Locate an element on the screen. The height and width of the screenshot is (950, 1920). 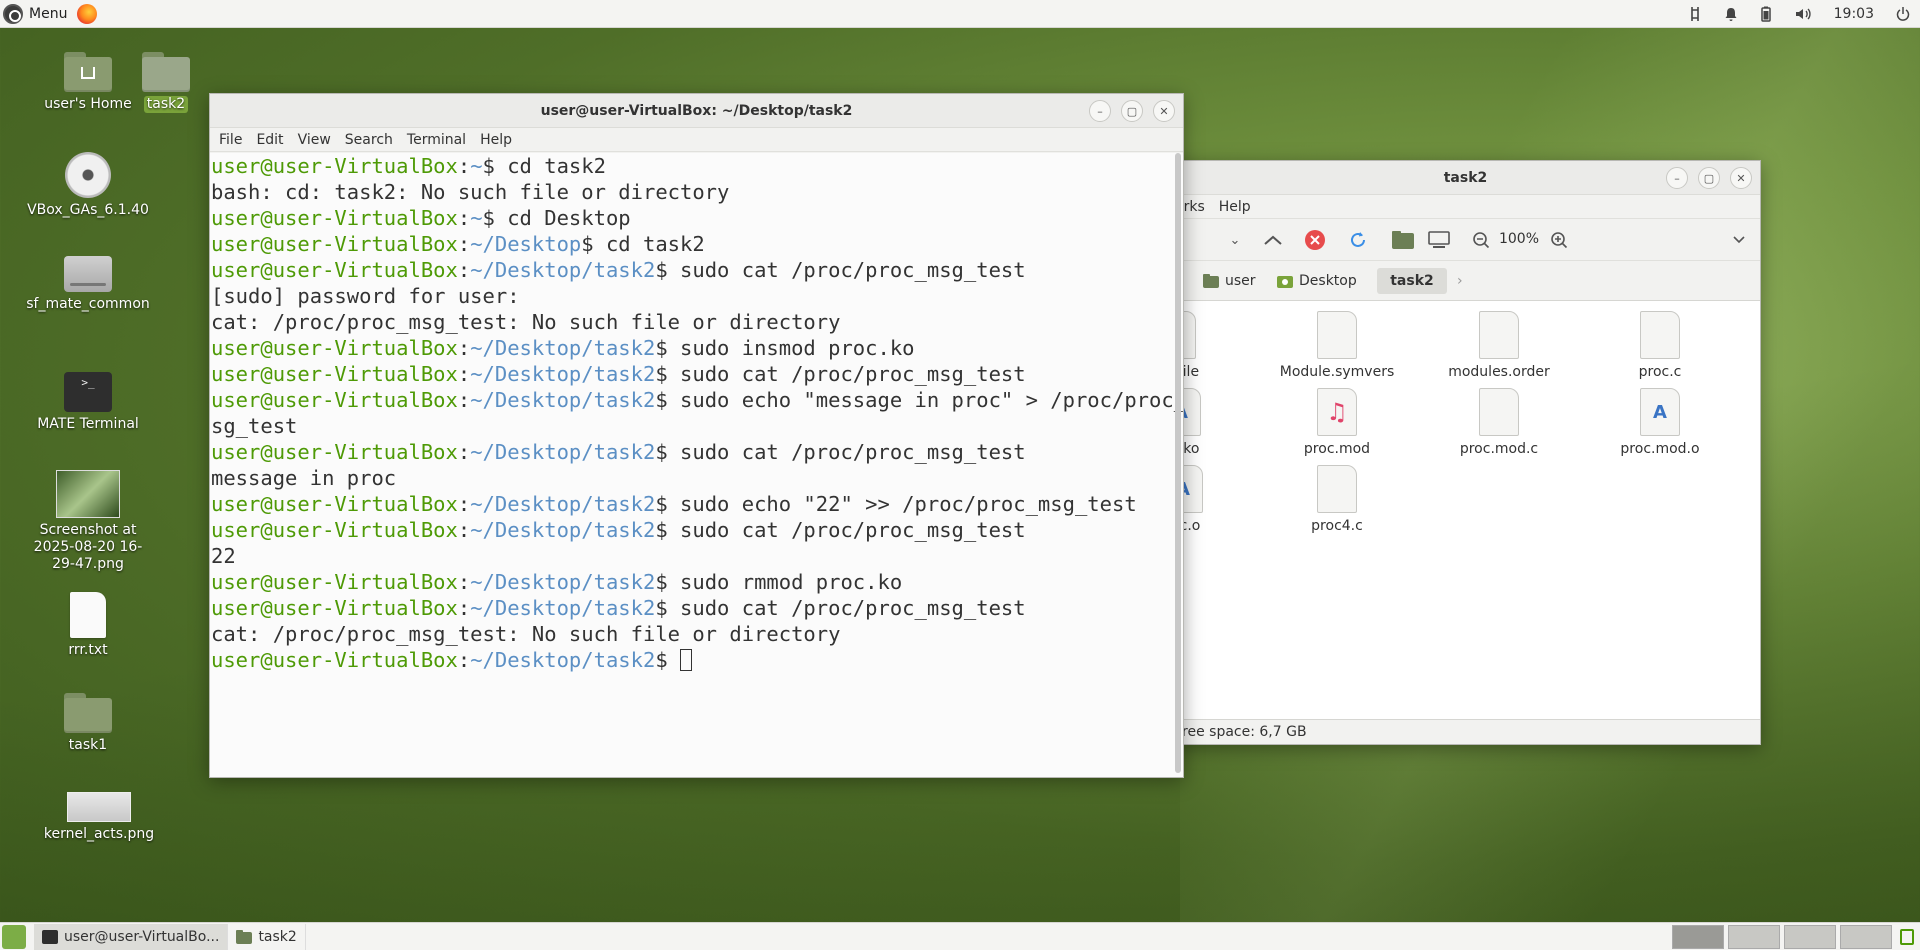
desktop-icon-vbox-gas: VBox_GAs_6.1.40 is located at coordinates (88, 185).